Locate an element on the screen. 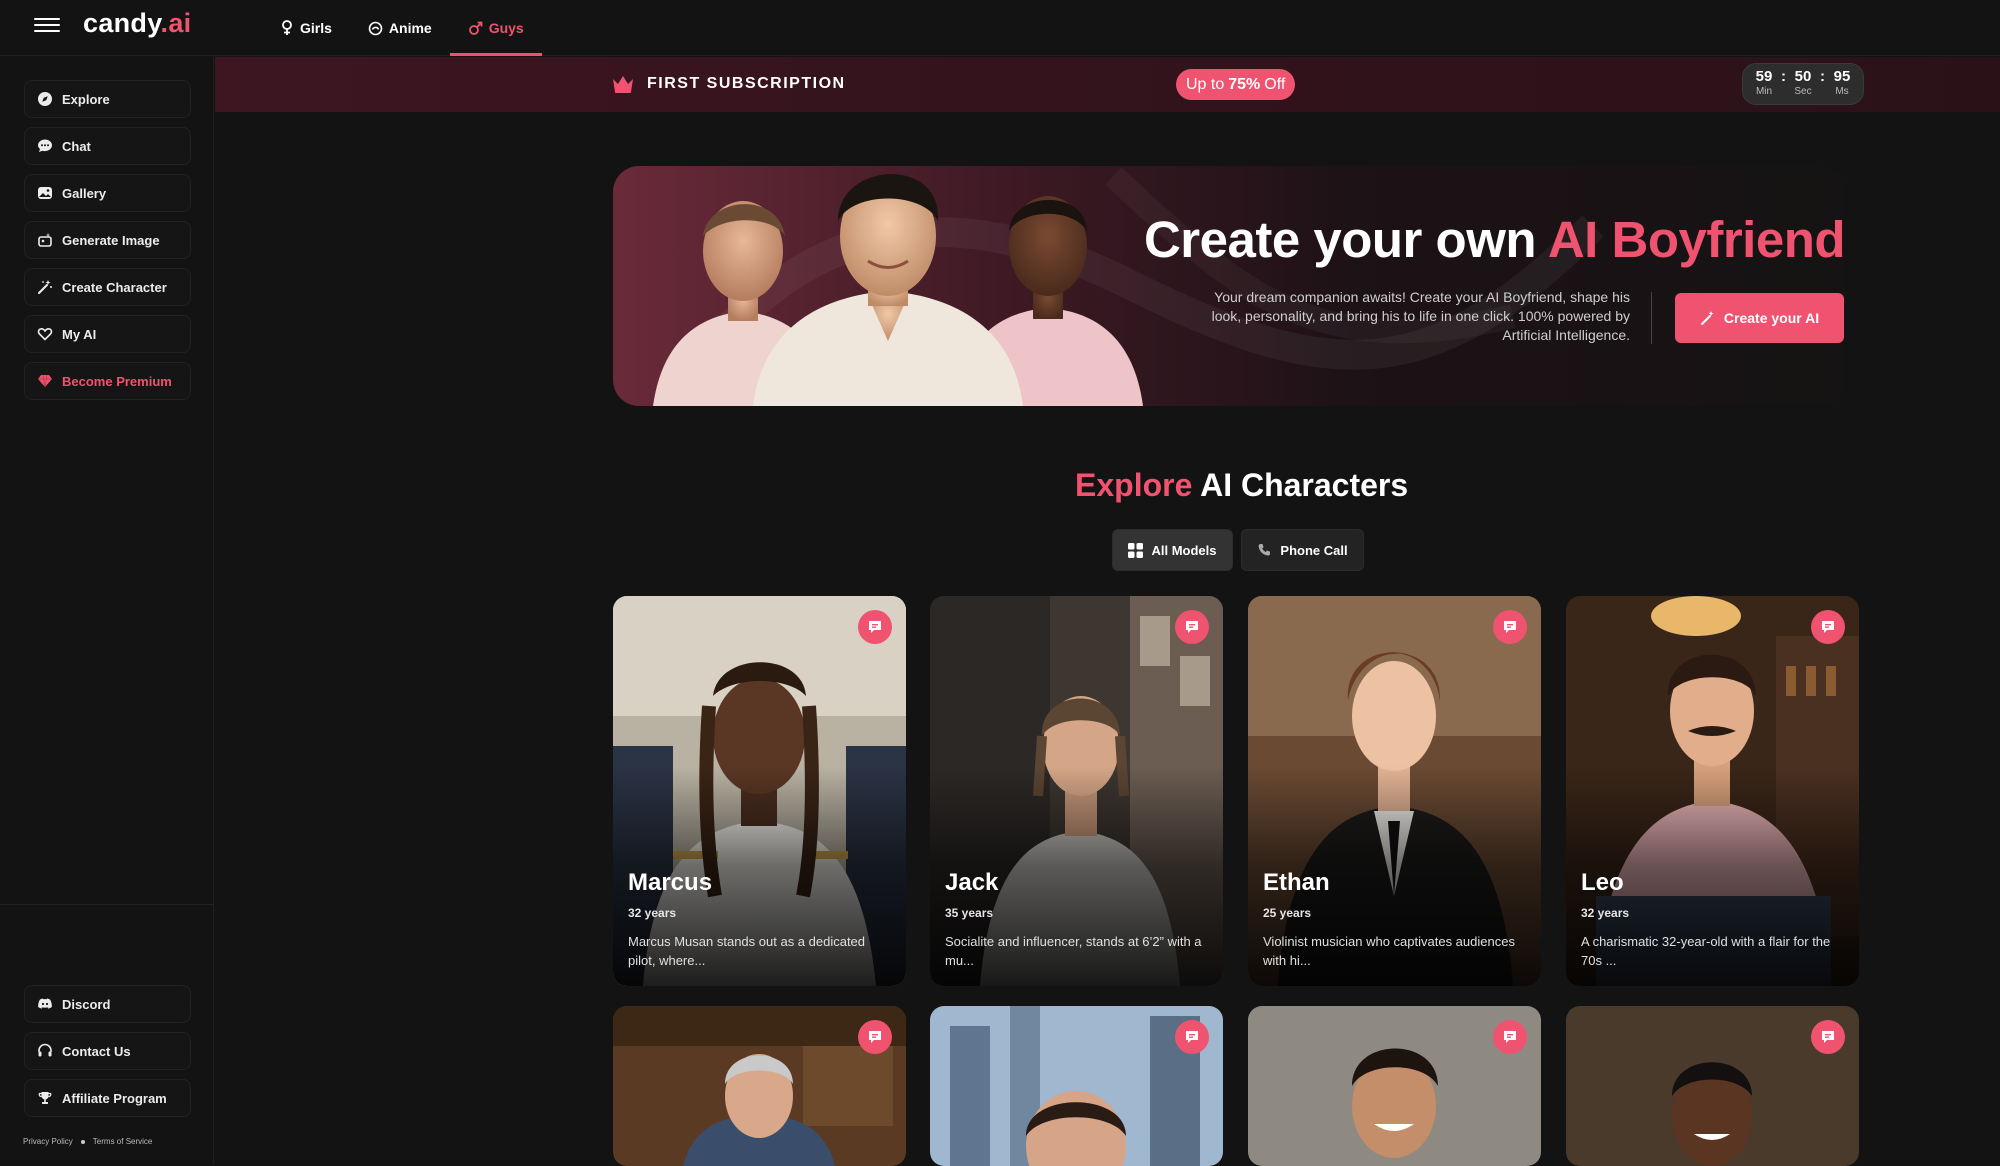  filter-phone-call: Phone Call is located at coordinates (1302, 550).